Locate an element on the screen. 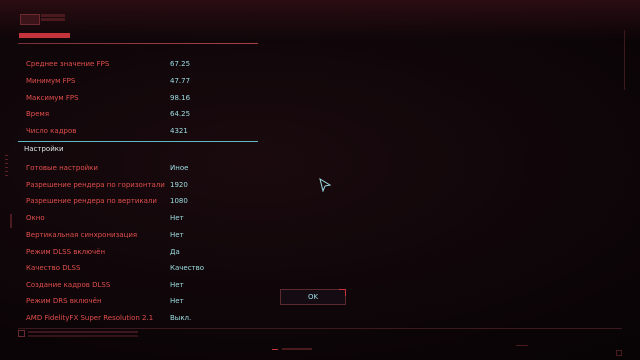 The height and width of the screenshot is (360, 640). stat-row-frames: Число кадров 4321 is located at coordinates (131, 131).